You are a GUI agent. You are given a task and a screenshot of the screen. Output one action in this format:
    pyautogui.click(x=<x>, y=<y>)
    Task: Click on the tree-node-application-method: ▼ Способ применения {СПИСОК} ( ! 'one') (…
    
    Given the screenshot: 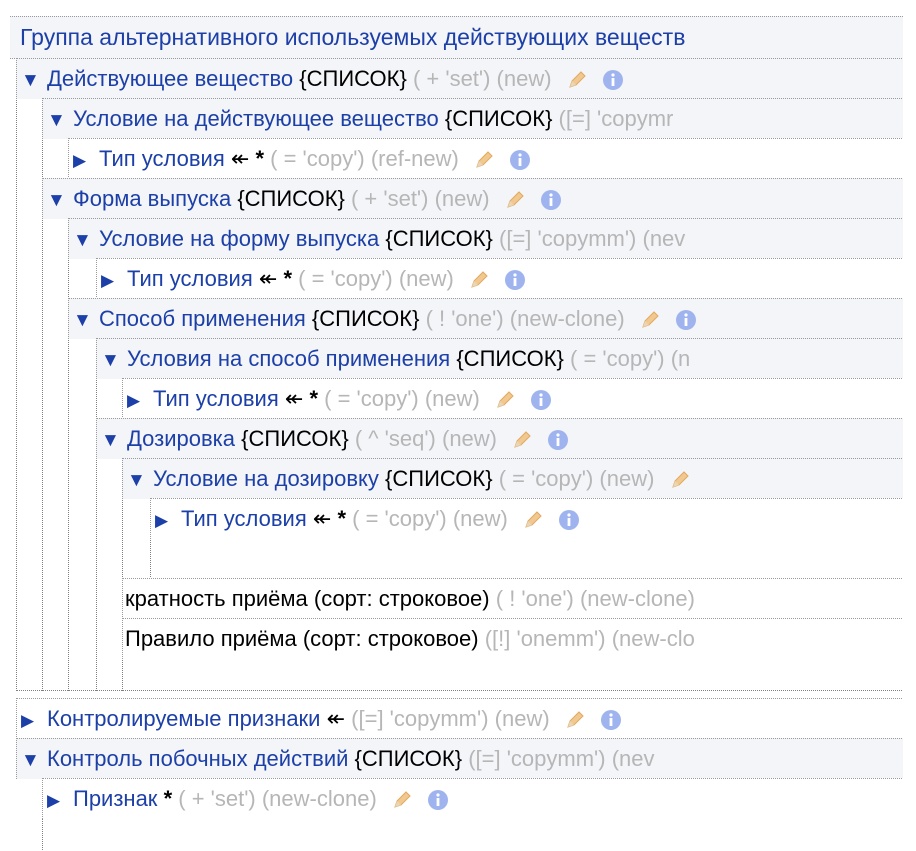 What is the action you would take?
    pyautogui.click(x=485, y=318)
    